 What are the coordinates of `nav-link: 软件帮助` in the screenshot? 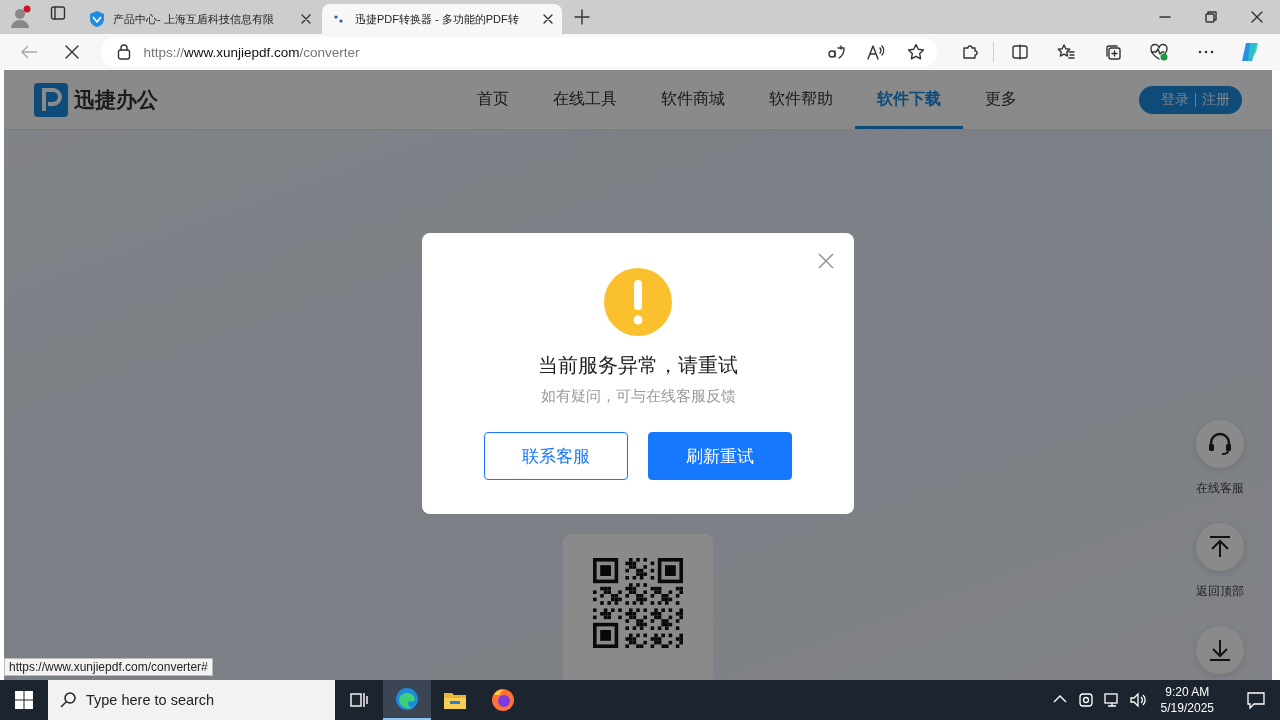 It's located at (801, 99).